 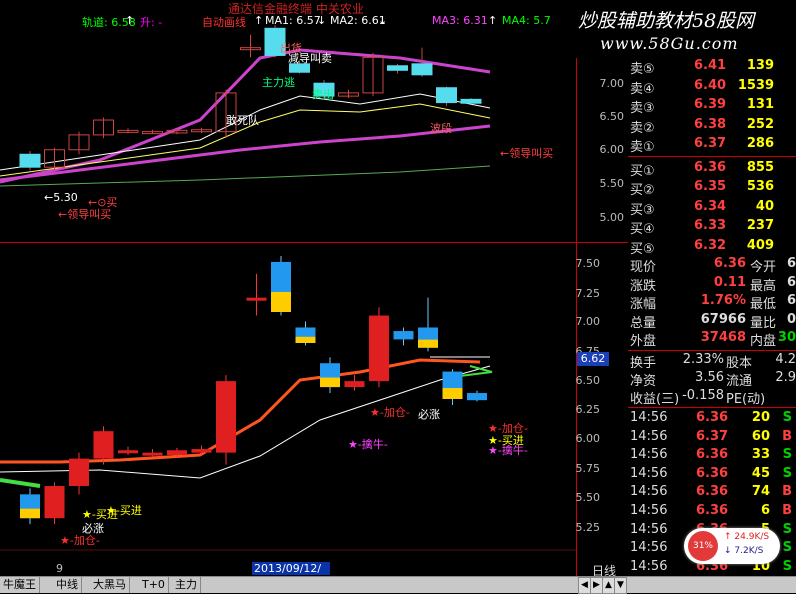 I want to click on buy-level: 买③ 6.34 40, so click(x=712, y=209).